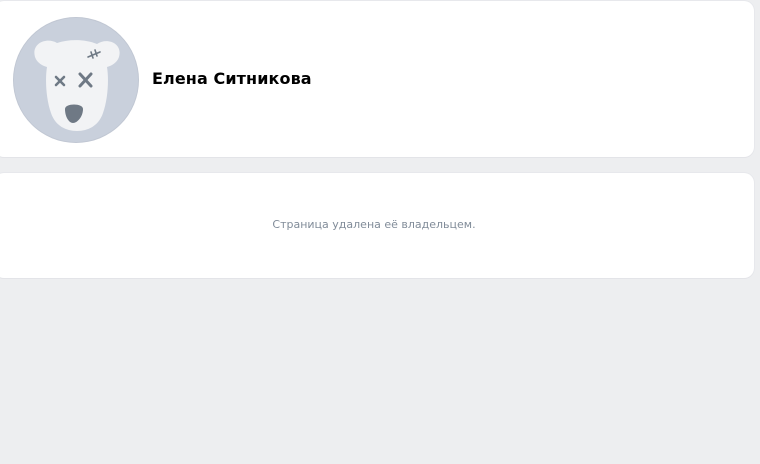 The width and height of the screenshot is (760, 464). I want to click on avatar, so click(76, 80).